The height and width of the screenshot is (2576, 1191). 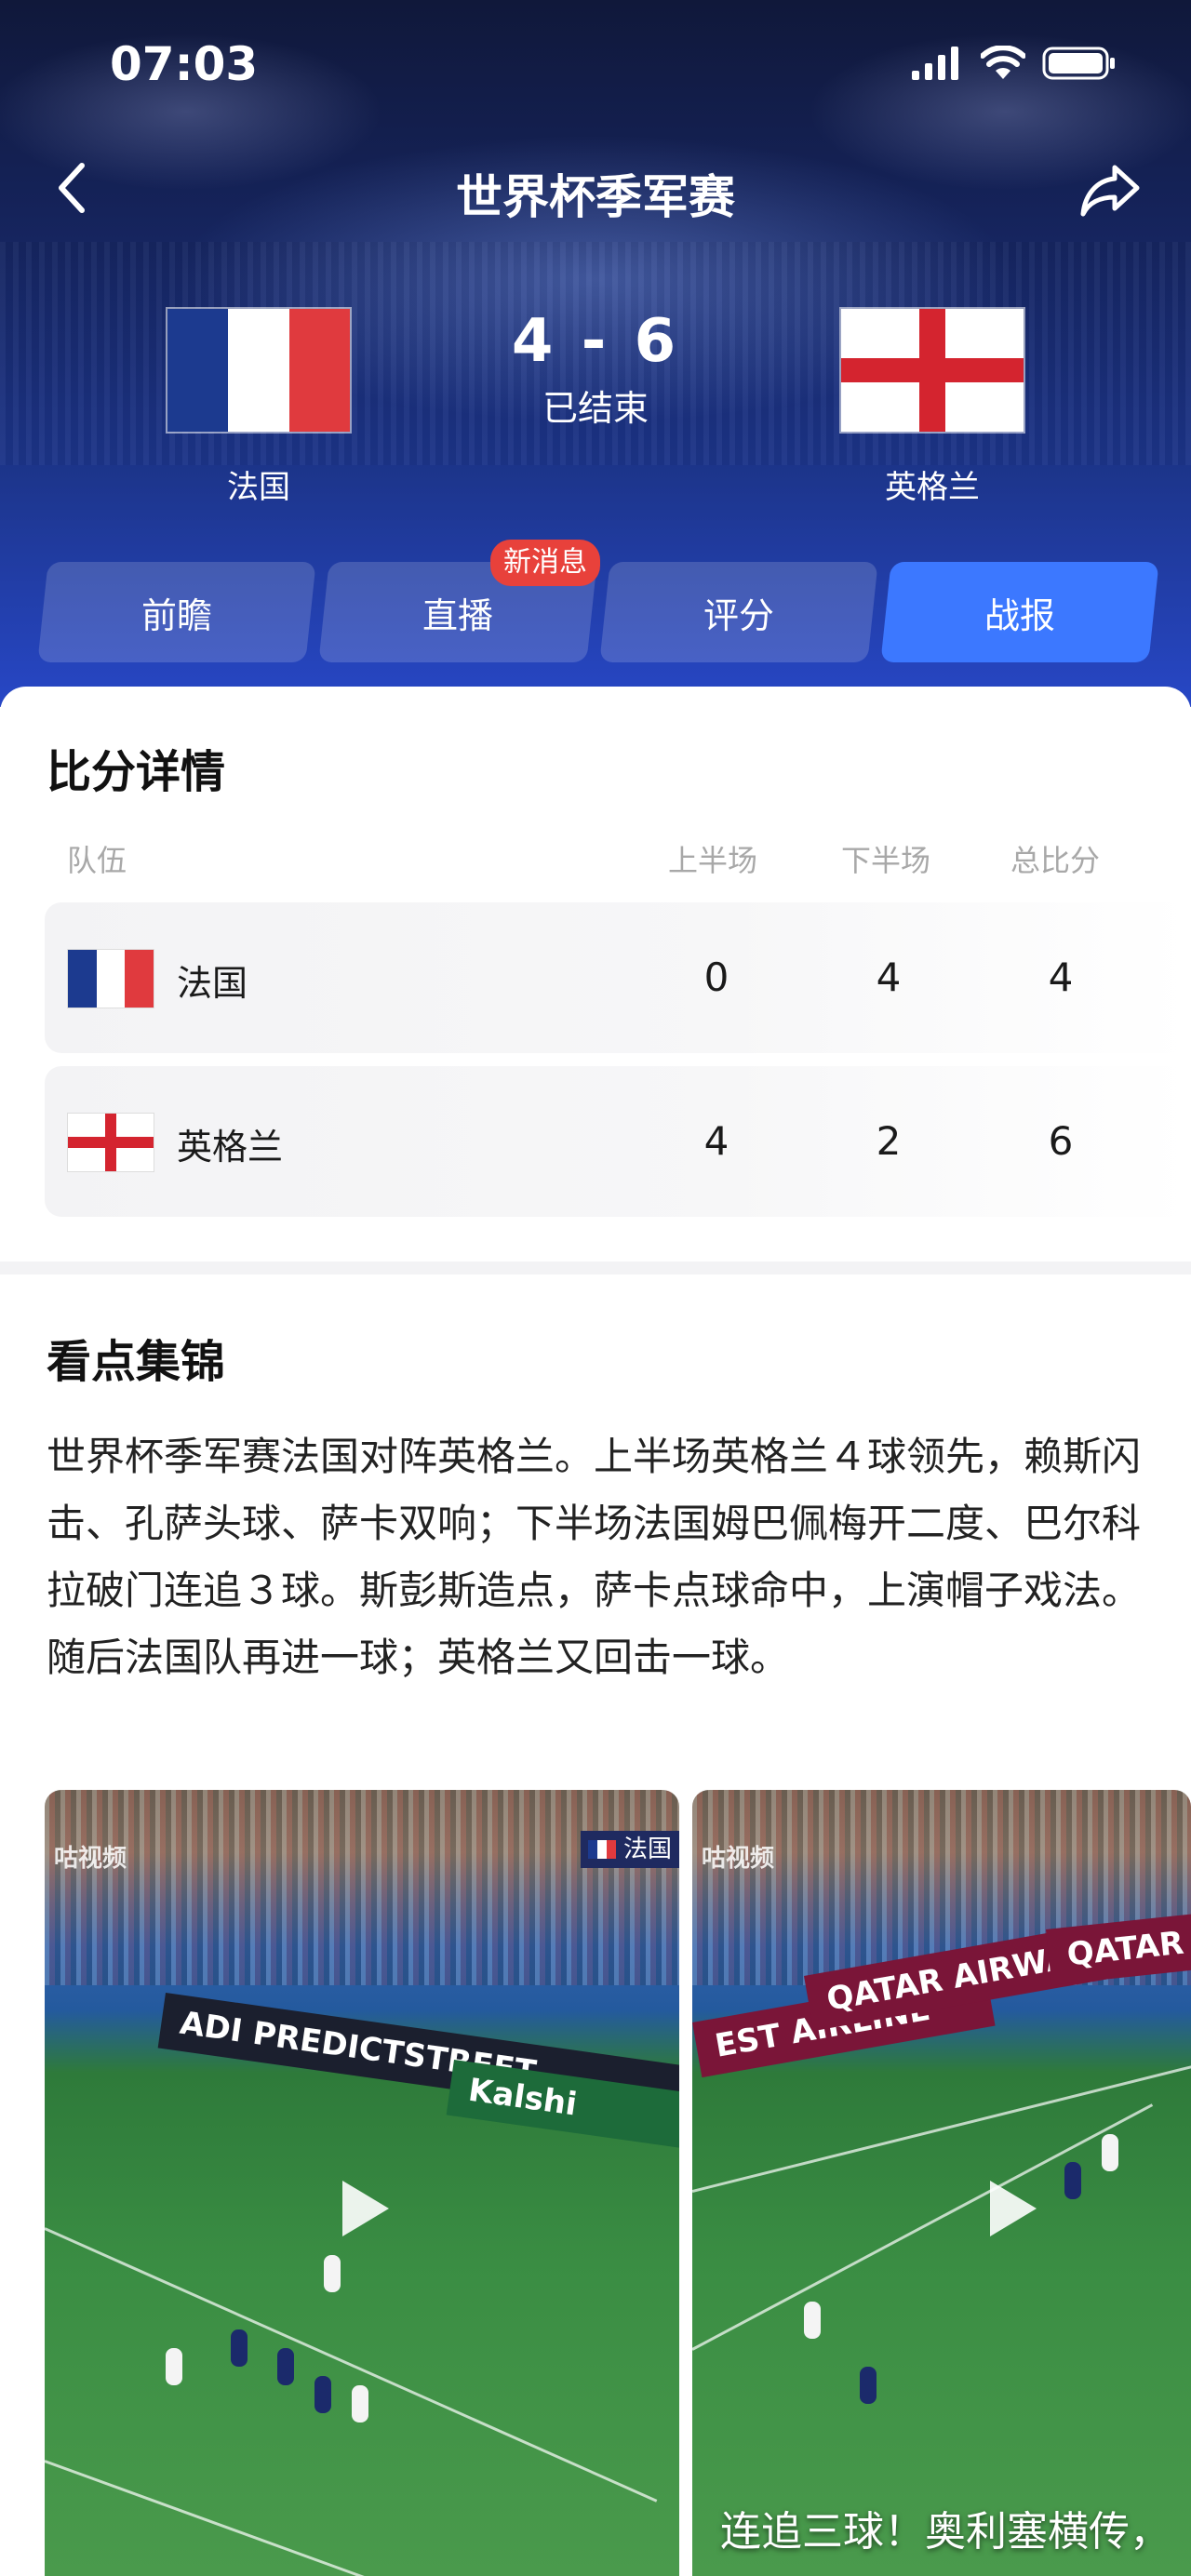 I want to click on signal-icon, so click(x=935, y=63).